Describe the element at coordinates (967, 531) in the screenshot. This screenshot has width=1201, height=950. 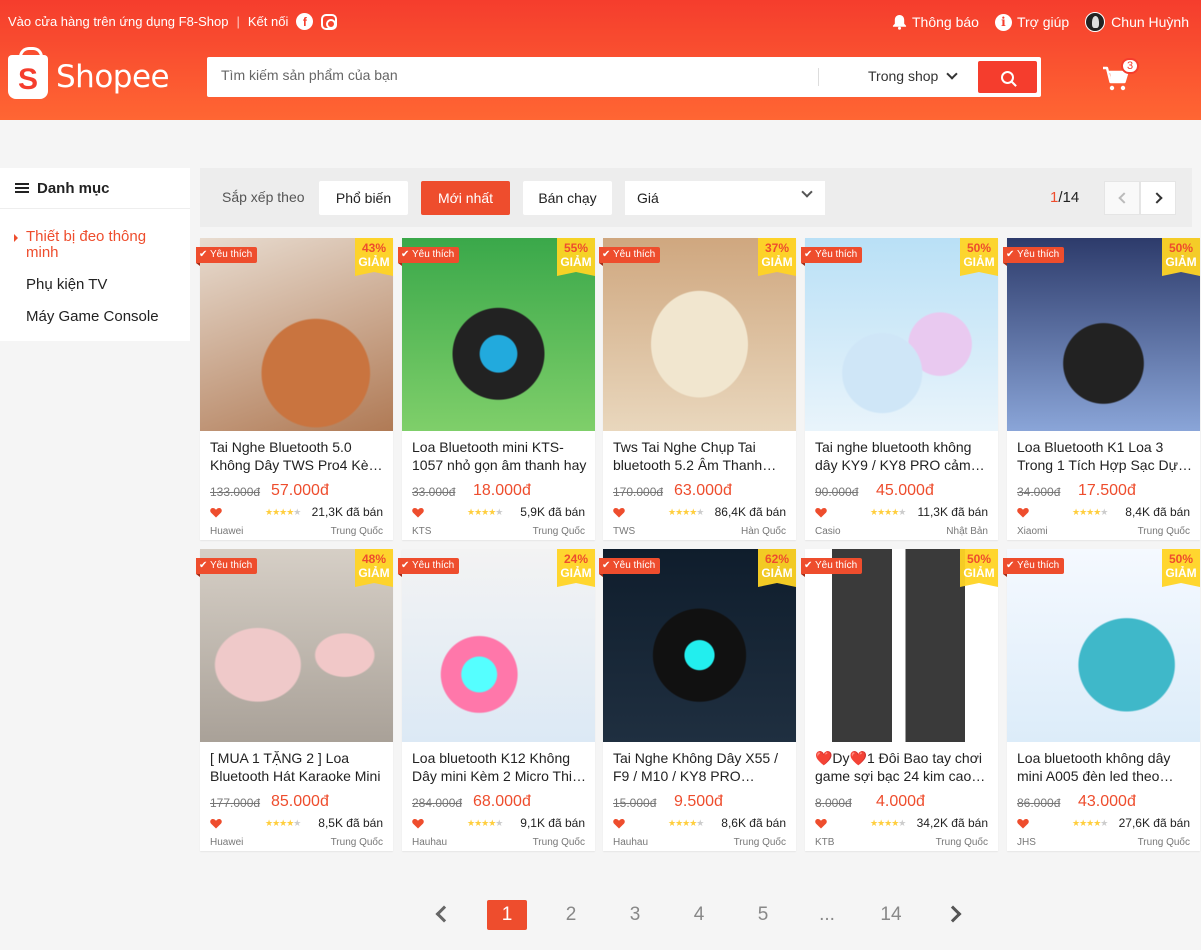
I see `product-origin: Nhật Bản` at that location.